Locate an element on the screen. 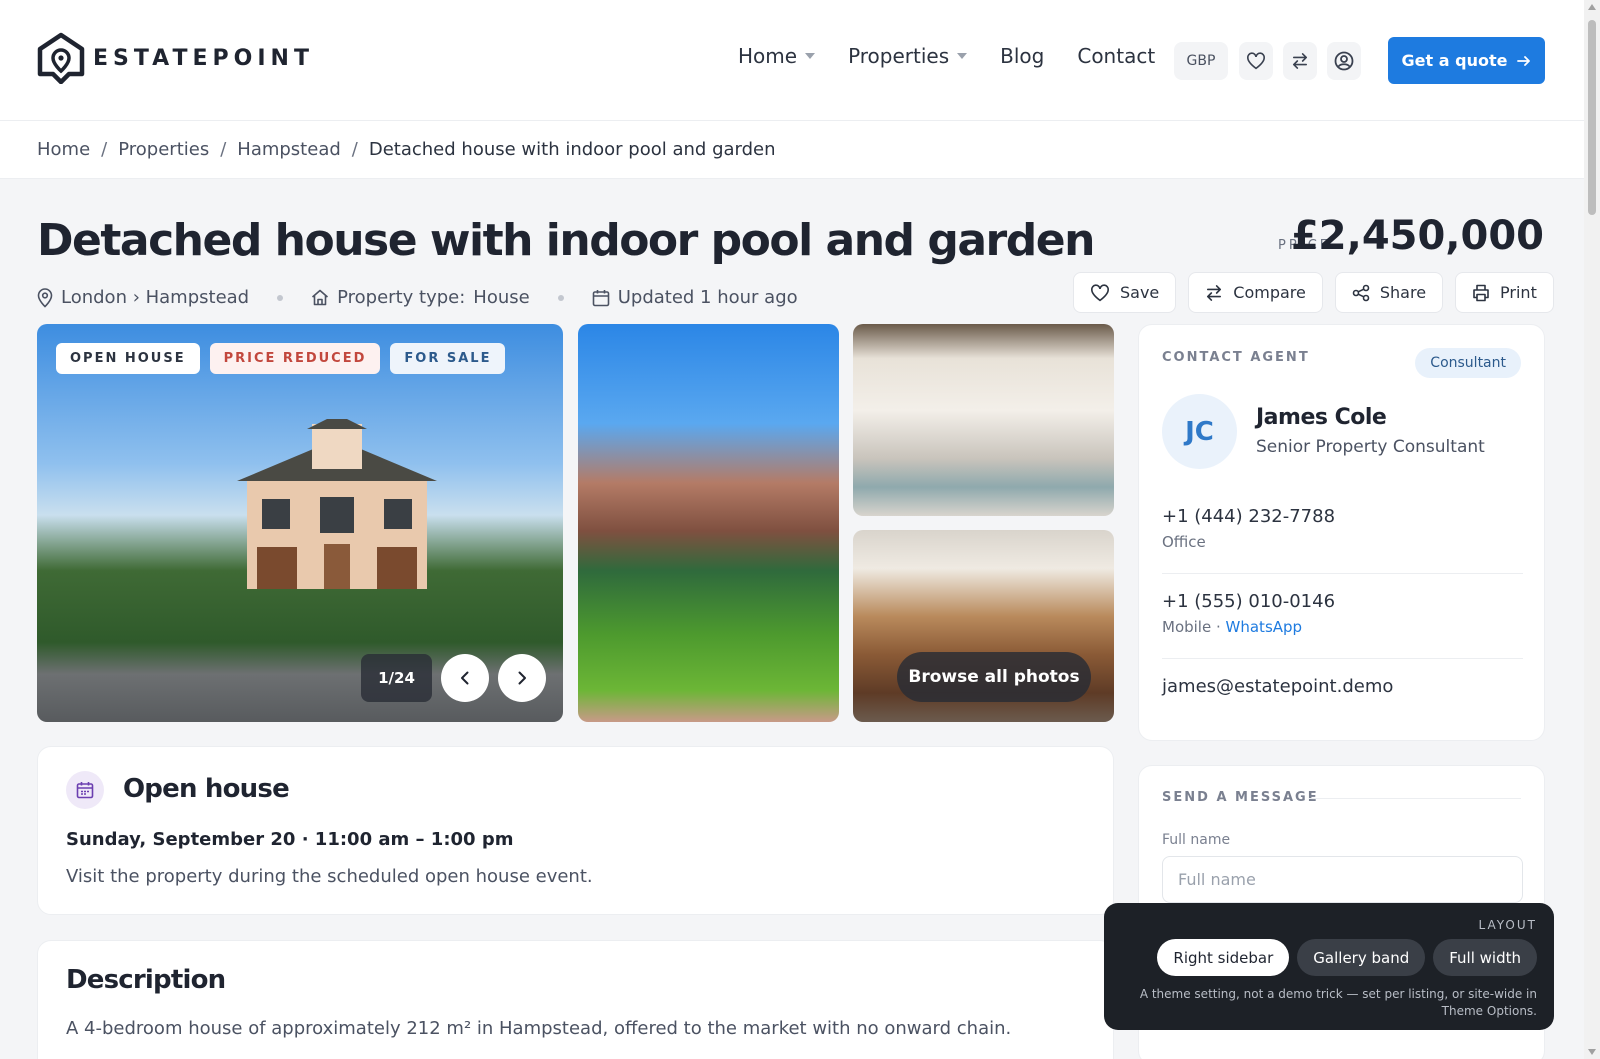  compare-button: Compare is located at coordinates (1255, 292).